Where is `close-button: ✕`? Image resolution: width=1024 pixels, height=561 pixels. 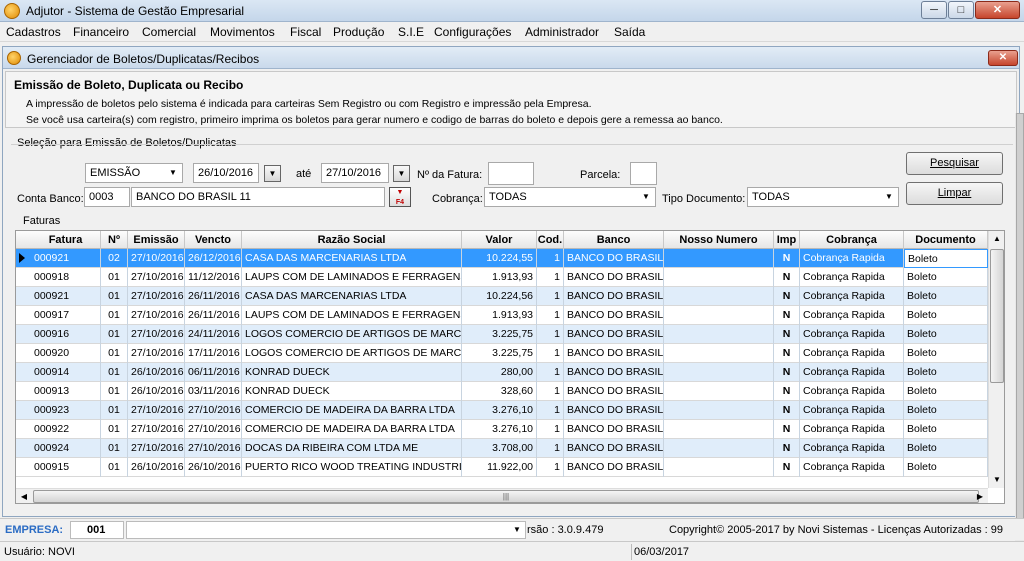
close-button: ✕ is located at coordinates (997, 10).